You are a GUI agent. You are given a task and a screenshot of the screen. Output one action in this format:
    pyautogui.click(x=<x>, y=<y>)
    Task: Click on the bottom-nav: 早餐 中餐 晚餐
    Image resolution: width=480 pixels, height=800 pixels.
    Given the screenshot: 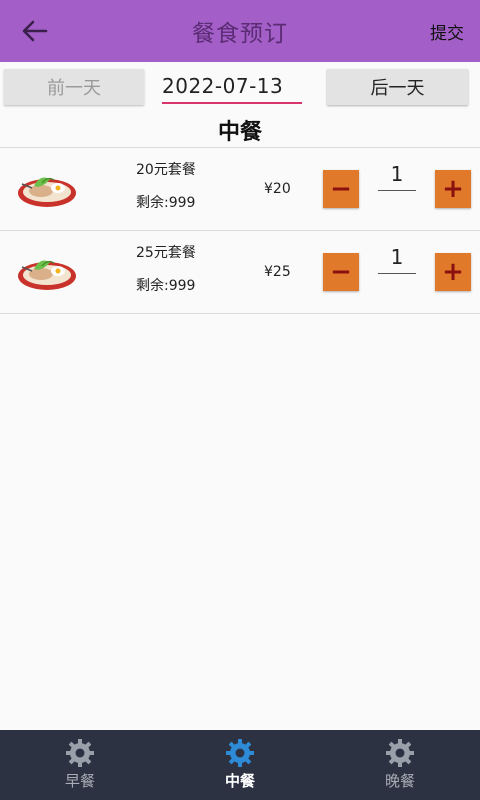 What is the action you would take?
    pyautogui.click(x=240, y=765)
    